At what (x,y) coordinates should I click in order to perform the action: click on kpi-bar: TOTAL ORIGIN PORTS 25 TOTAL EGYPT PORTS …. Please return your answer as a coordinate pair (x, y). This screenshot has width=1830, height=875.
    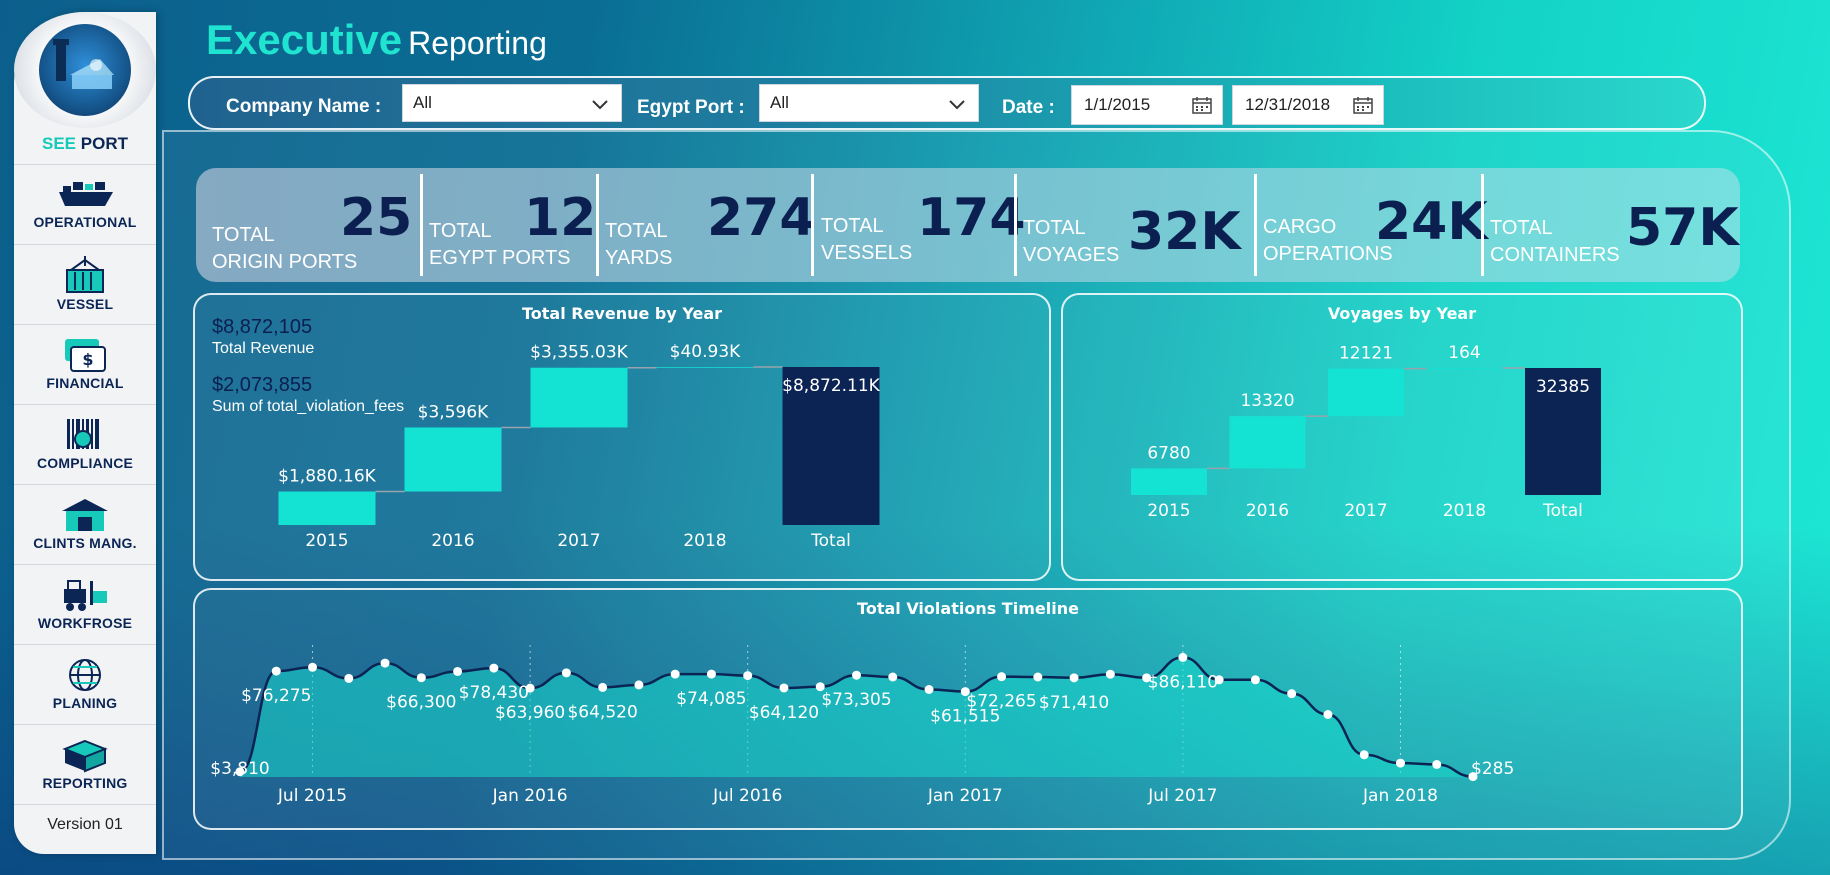
    Looking at the image, I should click on (968, 225).